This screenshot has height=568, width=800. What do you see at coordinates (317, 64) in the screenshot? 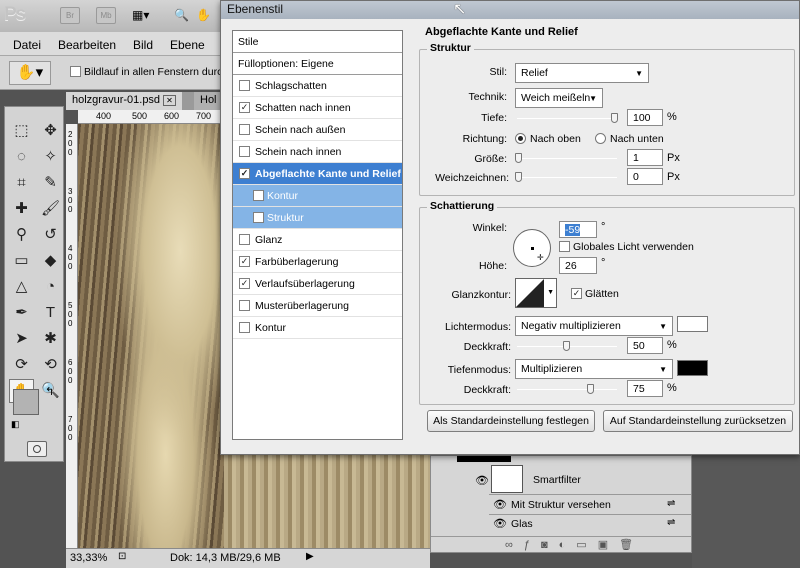
I see `blending-options-item: Fülloptionen: Eigene` at bounding box center [317, 64].